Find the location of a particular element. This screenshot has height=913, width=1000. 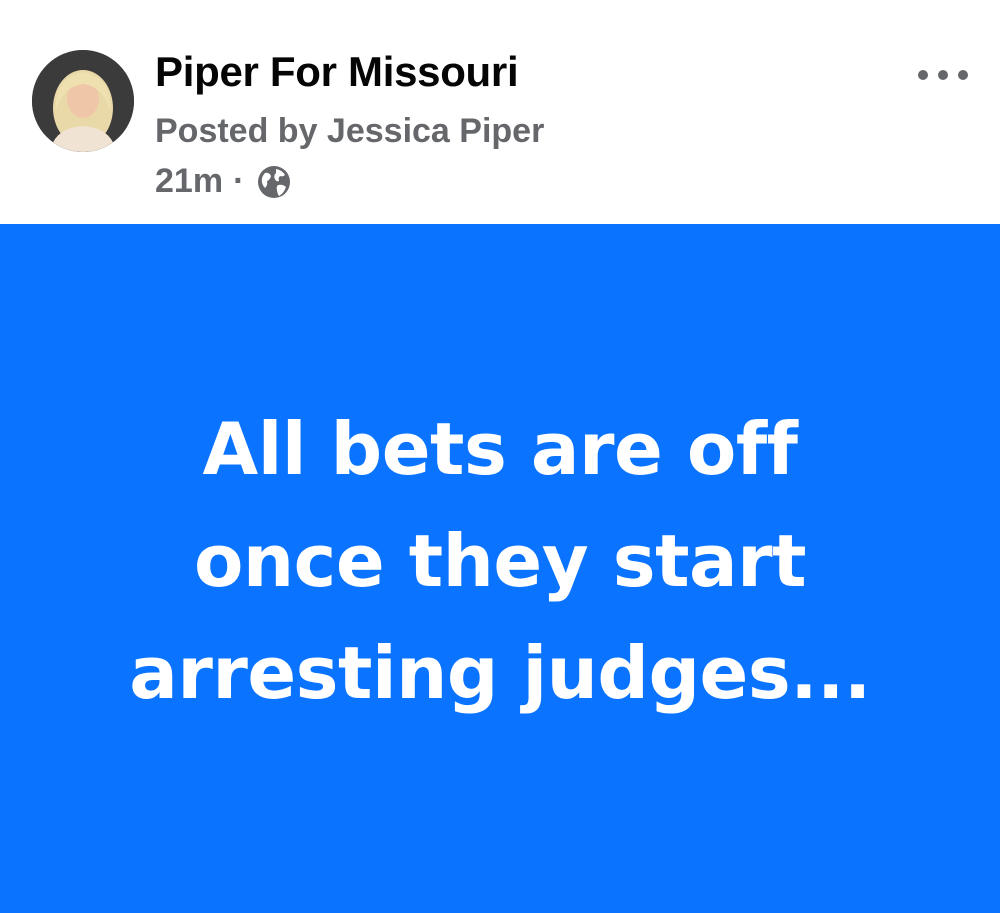

more-options-icon is located at coordinates (943, 75).